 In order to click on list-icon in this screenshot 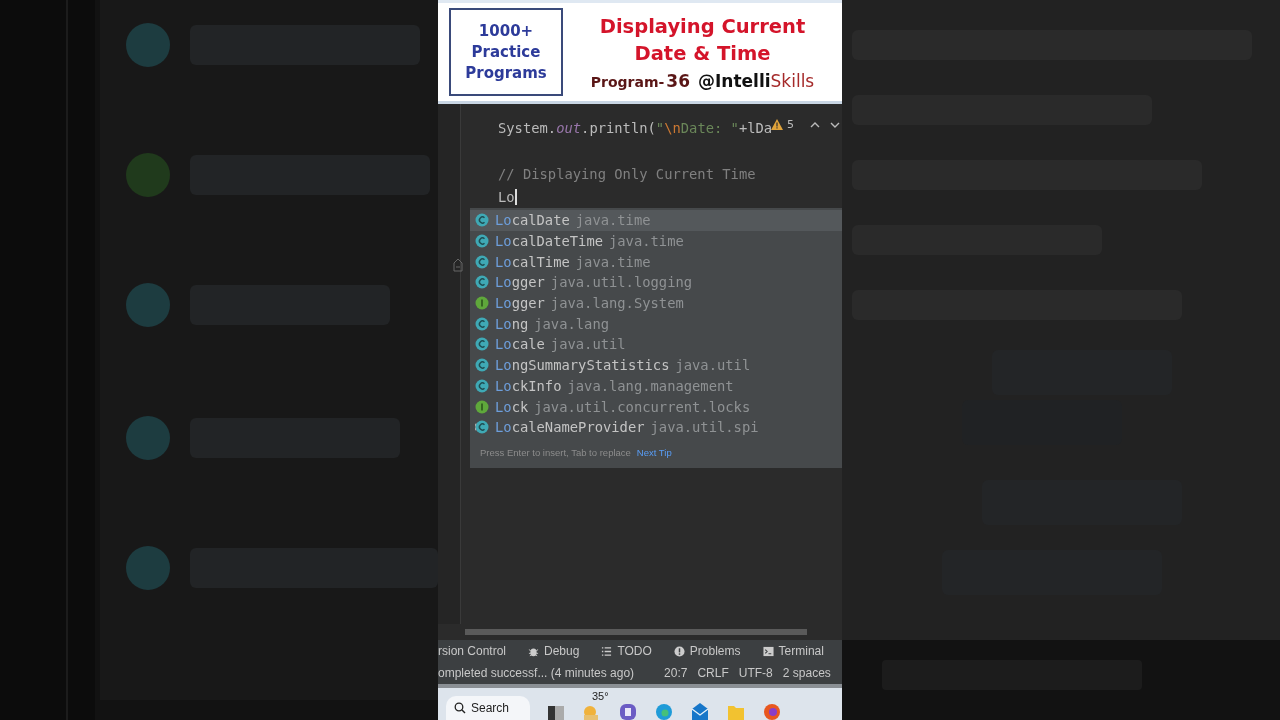, I will do `click(607, 651)`.